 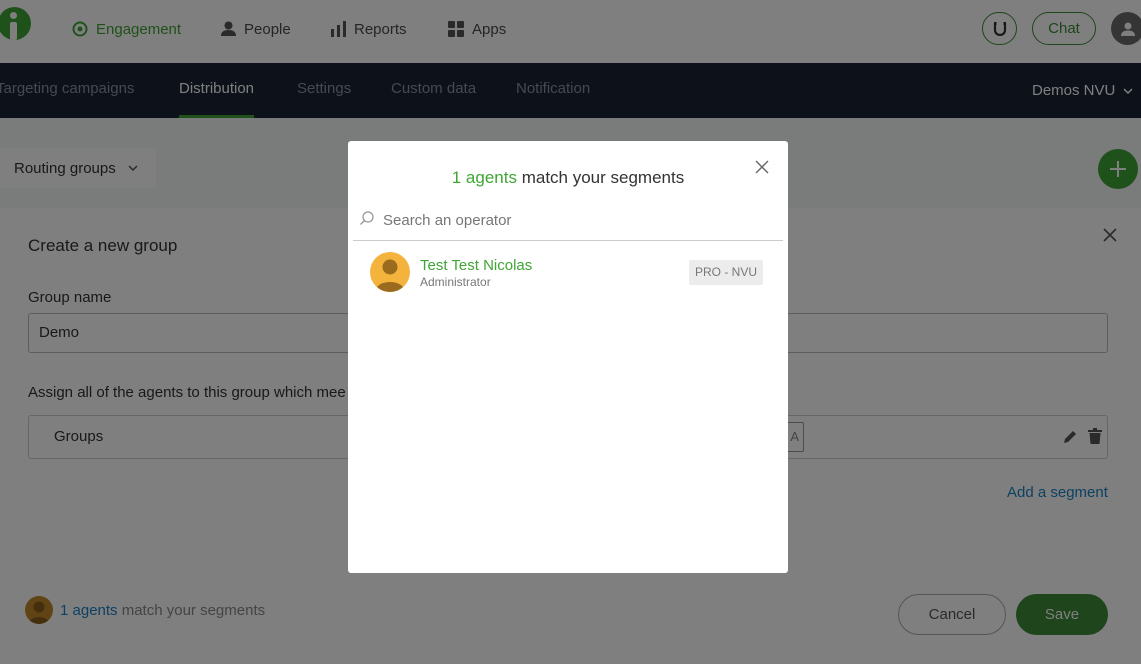 I want to click on operator-role: Administrator, so click(x=455, y=282).